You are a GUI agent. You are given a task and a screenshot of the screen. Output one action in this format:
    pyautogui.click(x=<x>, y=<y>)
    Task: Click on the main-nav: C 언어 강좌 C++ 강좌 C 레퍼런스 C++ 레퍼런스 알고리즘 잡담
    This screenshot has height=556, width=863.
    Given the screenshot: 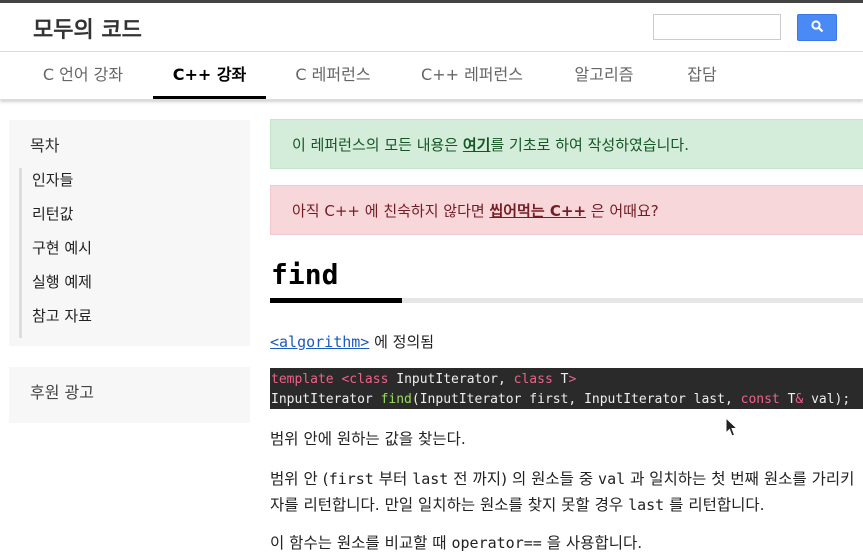 What is the action you would take?
    pyautogui.click(x=431, y=76)
    